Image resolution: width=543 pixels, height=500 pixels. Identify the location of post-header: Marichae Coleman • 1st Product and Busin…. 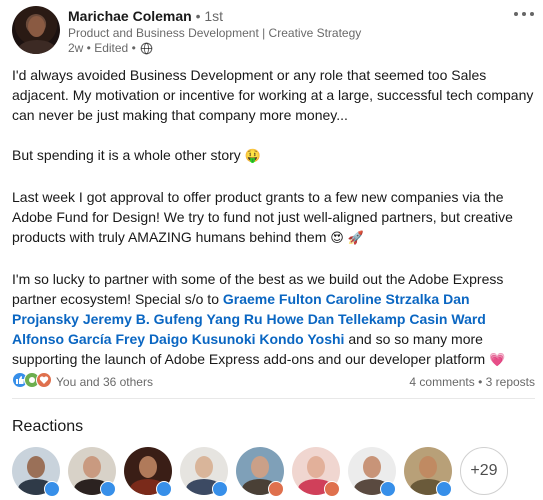
(273, 32).